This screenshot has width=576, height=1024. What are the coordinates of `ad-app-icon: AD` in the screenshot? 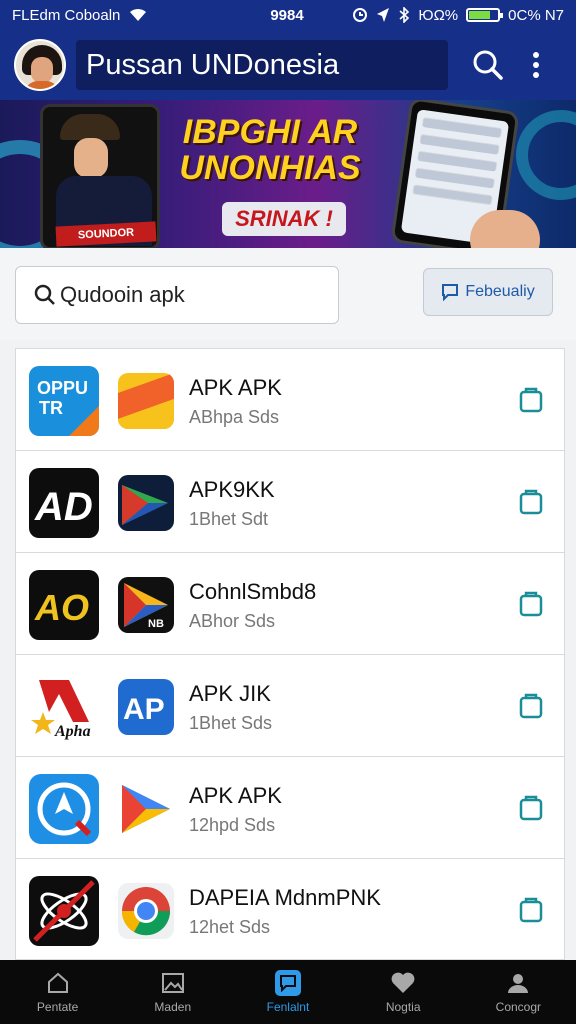 It's located at (64, 503).